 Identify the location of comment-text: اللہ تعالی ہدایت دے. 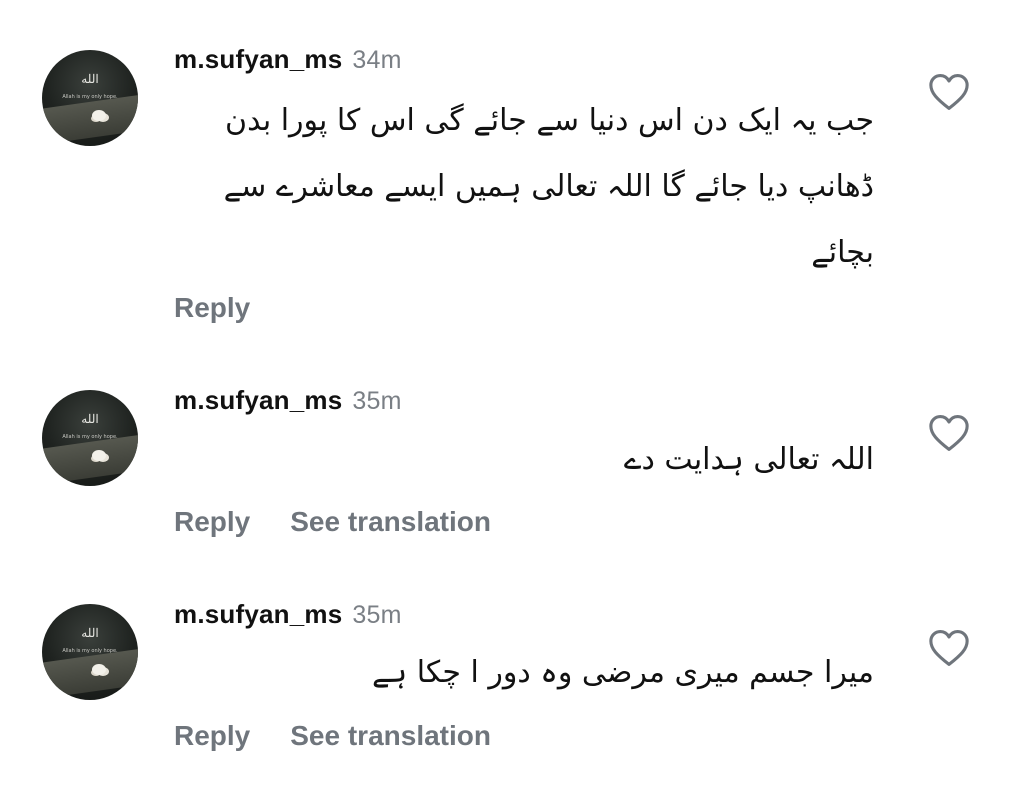
(748, 459).